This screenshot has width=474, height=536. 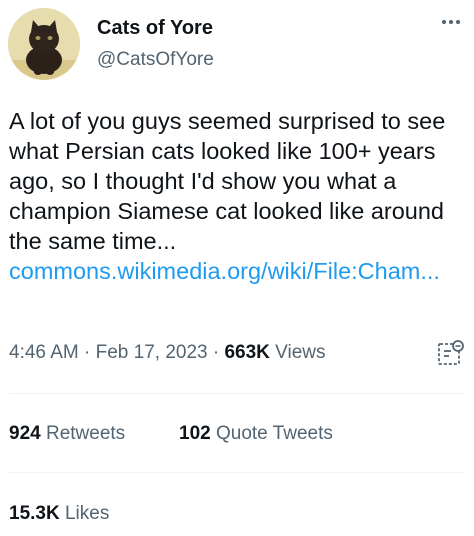 I want to click on retweets-count: 924, so click(x=25, y=433).